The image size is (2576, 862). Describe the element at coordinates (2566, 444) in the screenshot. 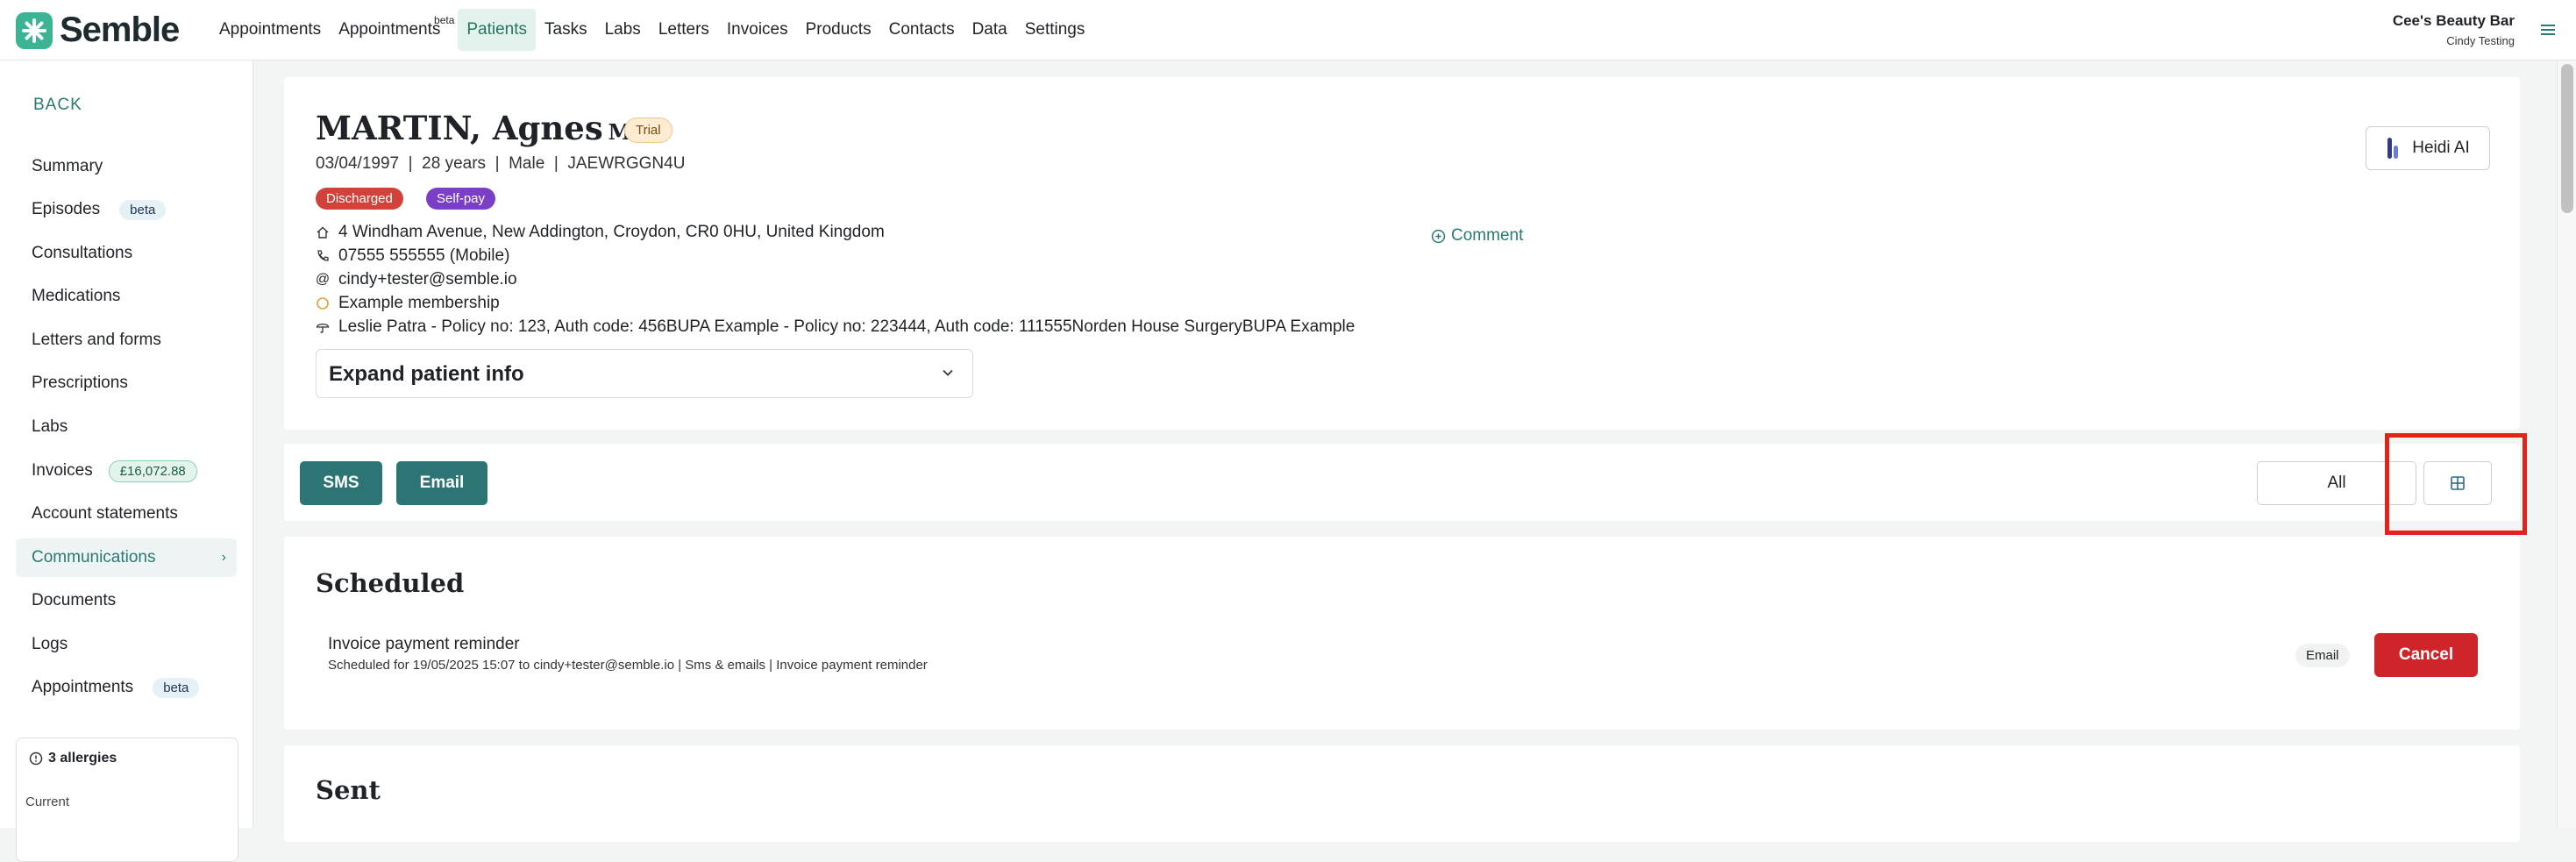

I see `page-scrollbar` at that location.